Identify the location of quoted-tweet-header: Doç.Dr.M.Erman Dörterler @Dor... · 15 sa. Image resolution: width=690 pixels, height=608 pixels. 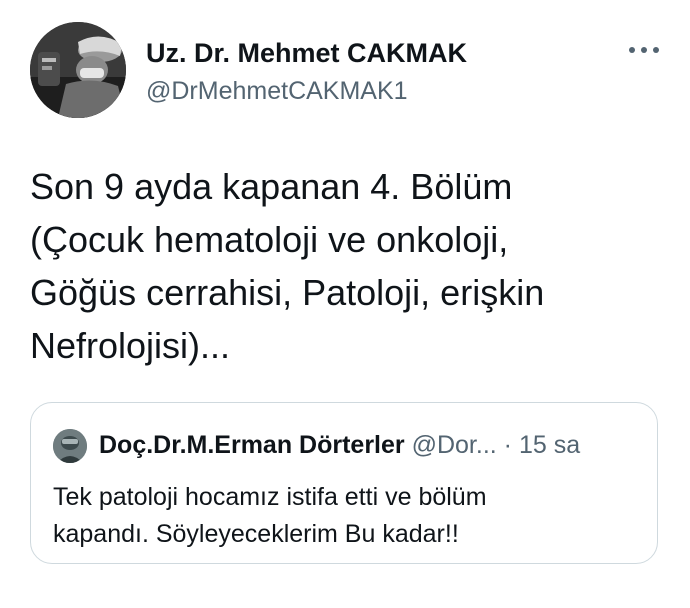
(339, 445).